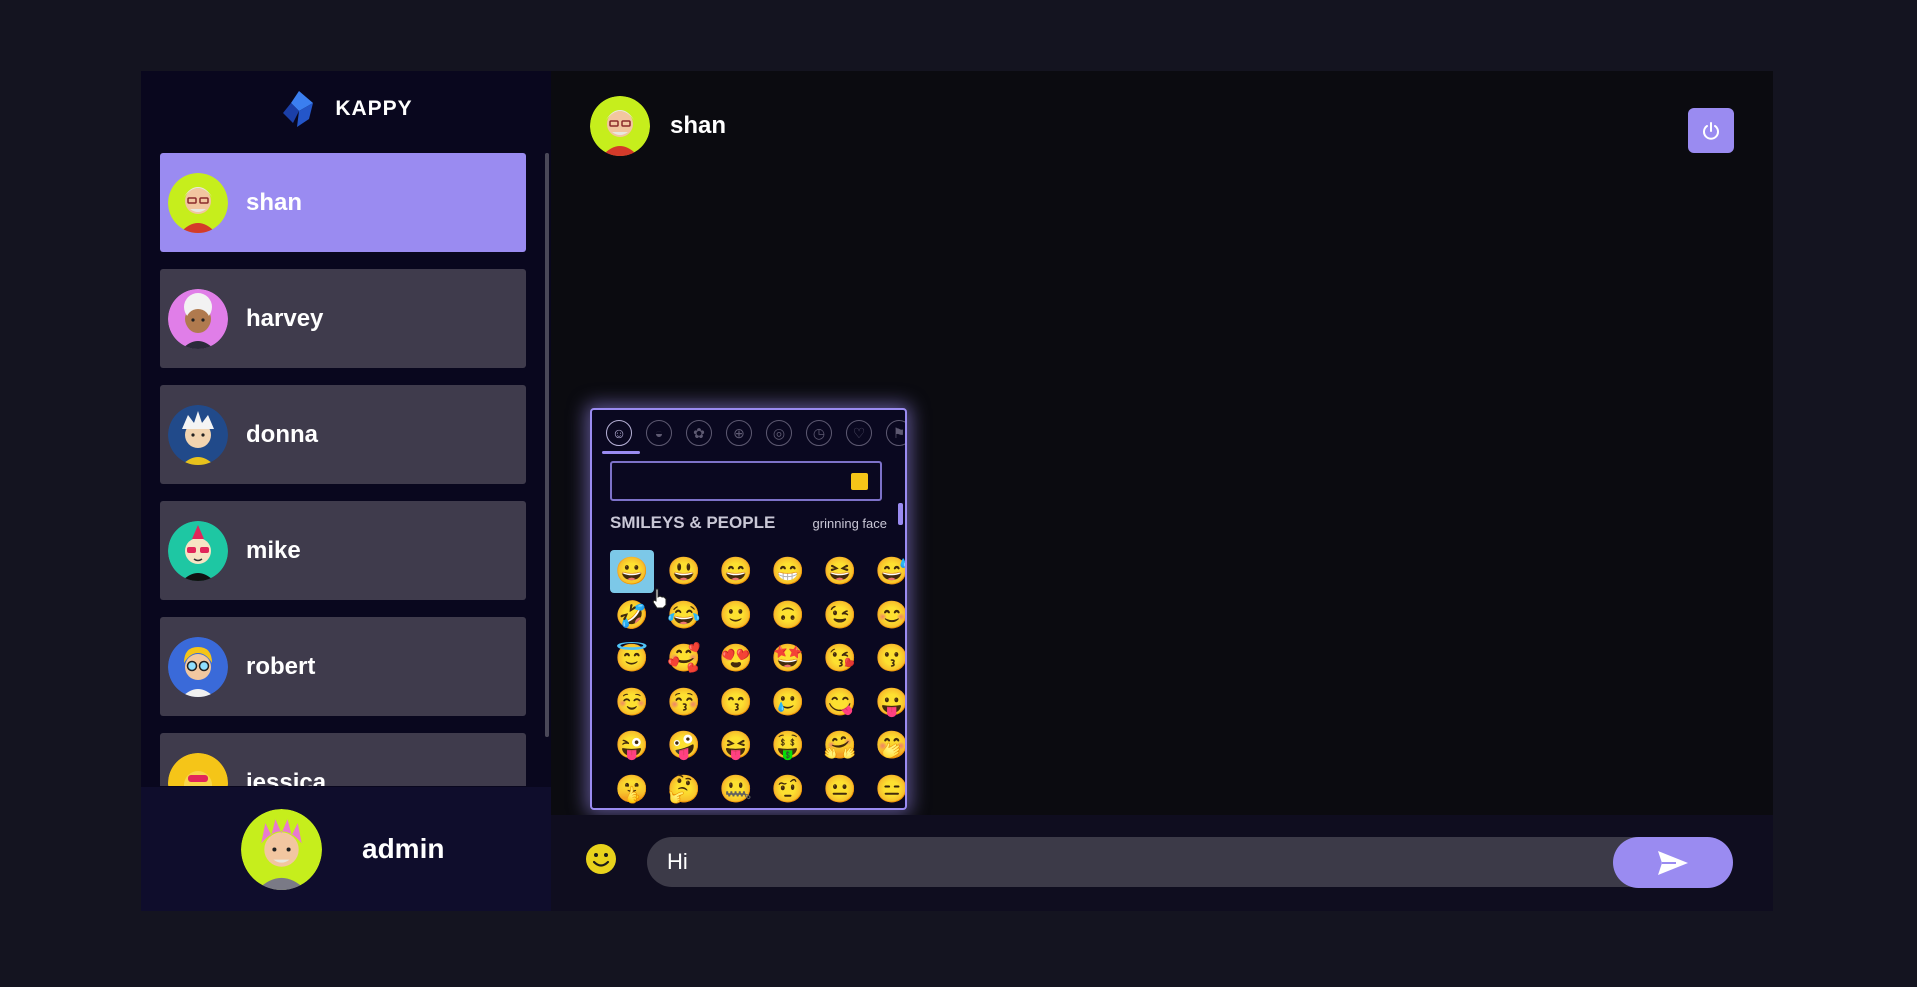 Image resolution: width=1917 pixels, height=987 pixels. What do you see at coordinates (286, 777) in the screenshot?
I see `contact-name: jessica` at bounding box center [286, 777].